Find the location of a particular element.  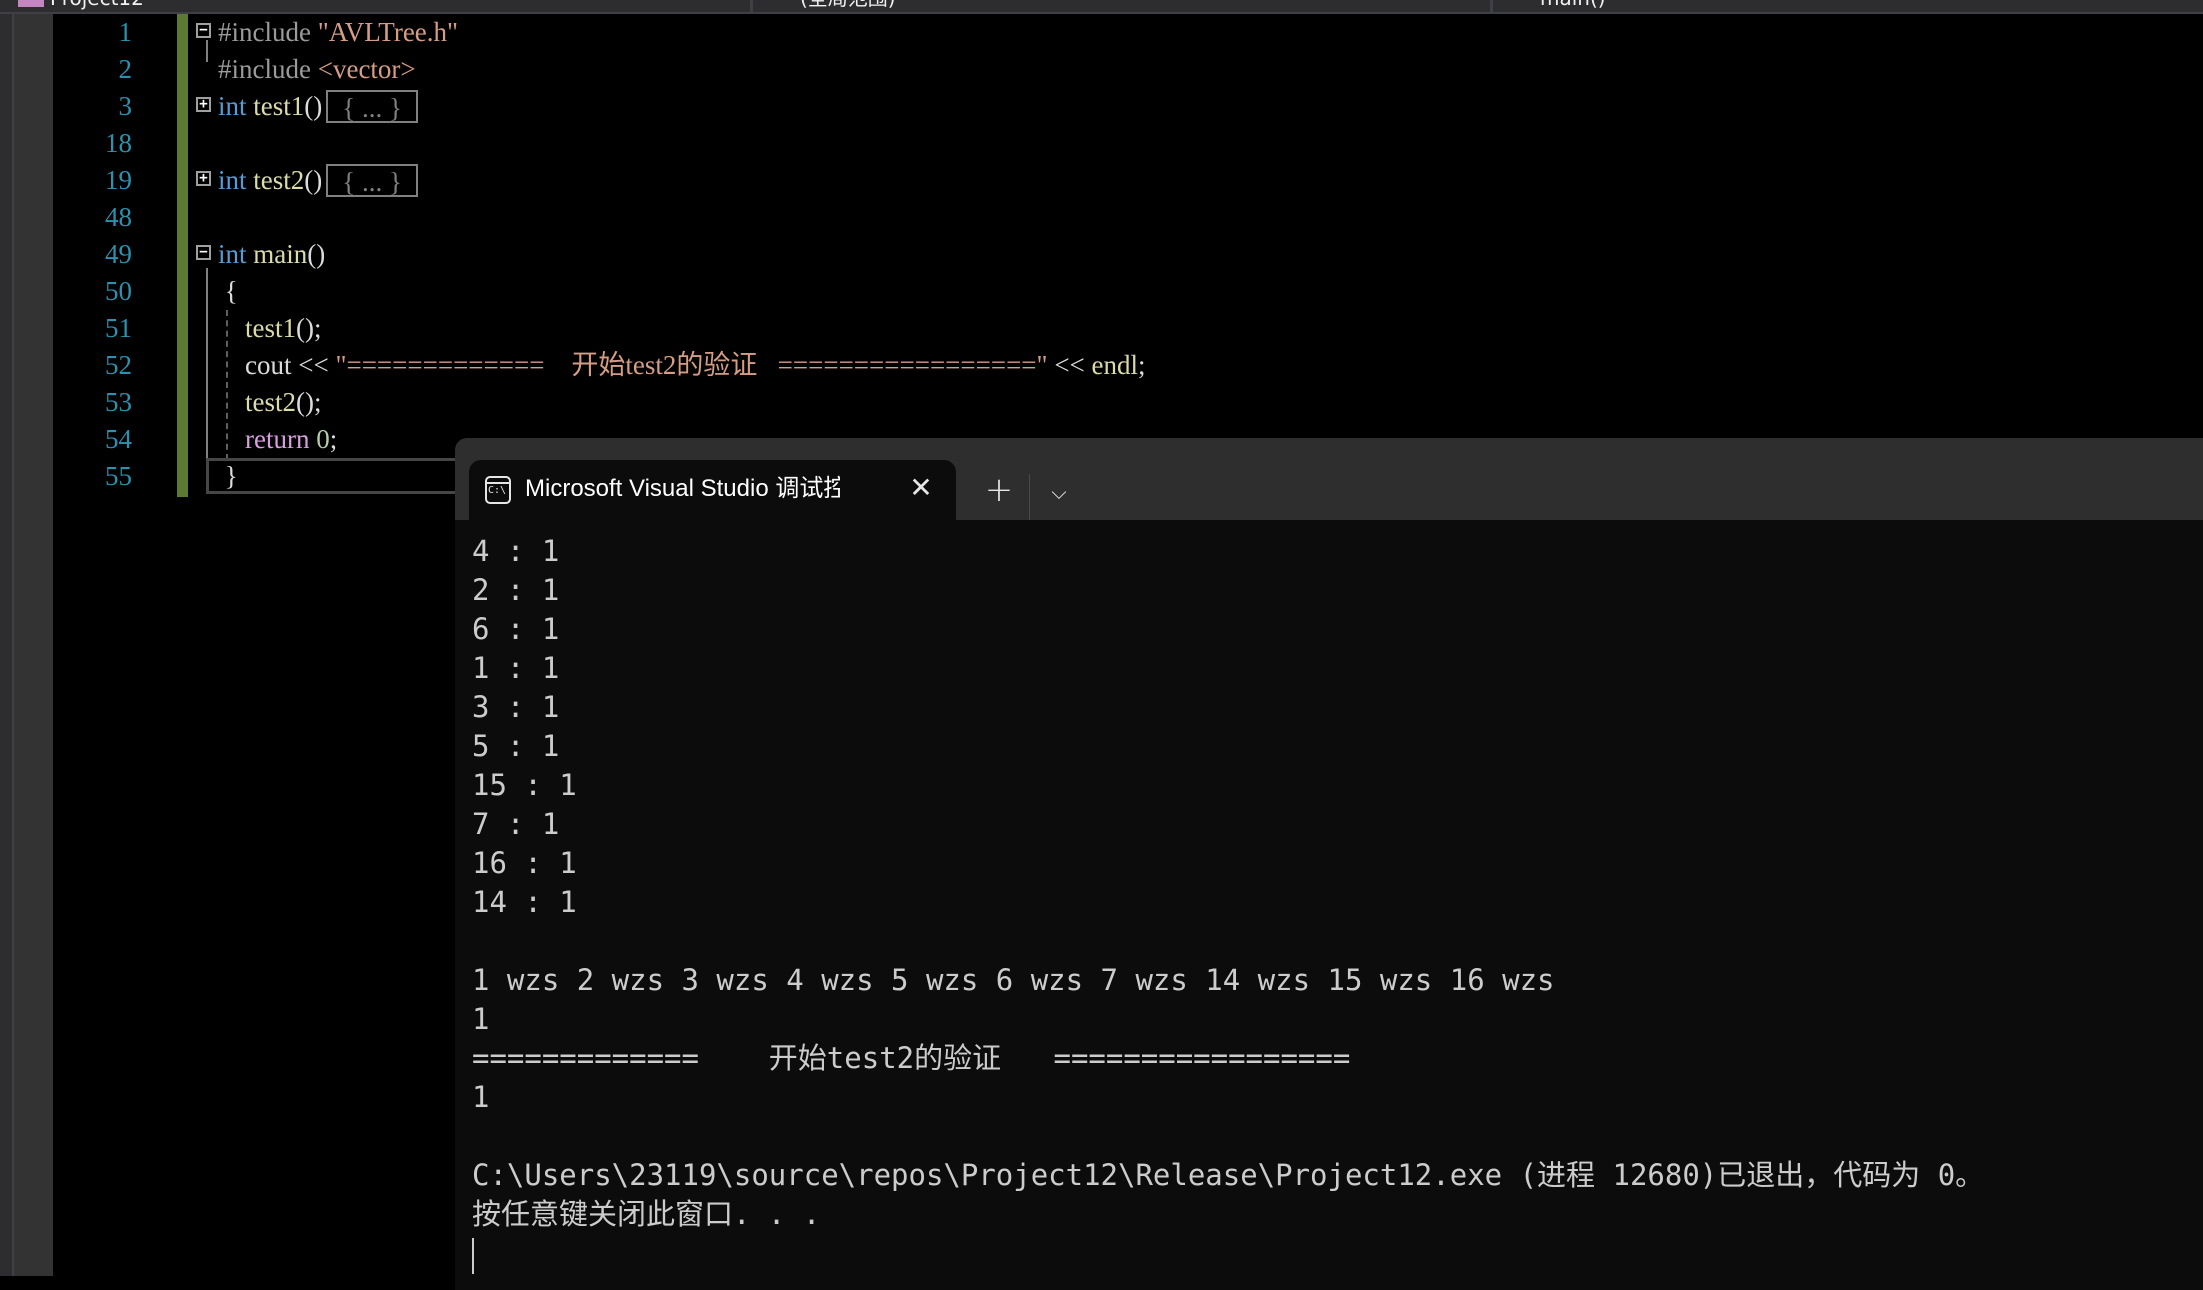

line-number: 48 is located at coordinates (118, 217).